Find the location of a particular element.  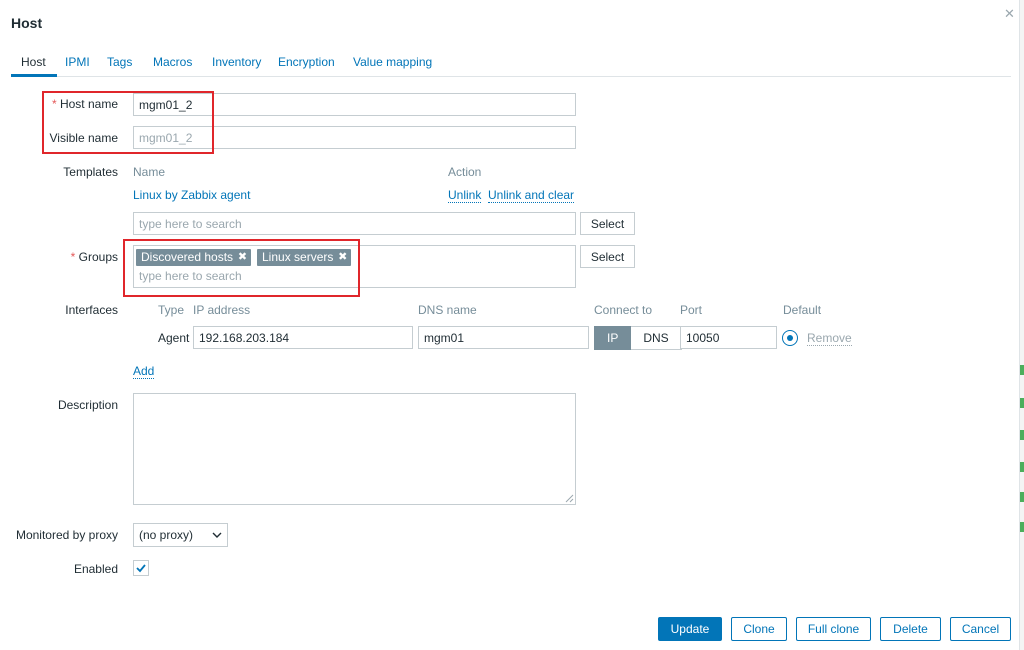

update-button: Update is located at coordinates (690, 629).